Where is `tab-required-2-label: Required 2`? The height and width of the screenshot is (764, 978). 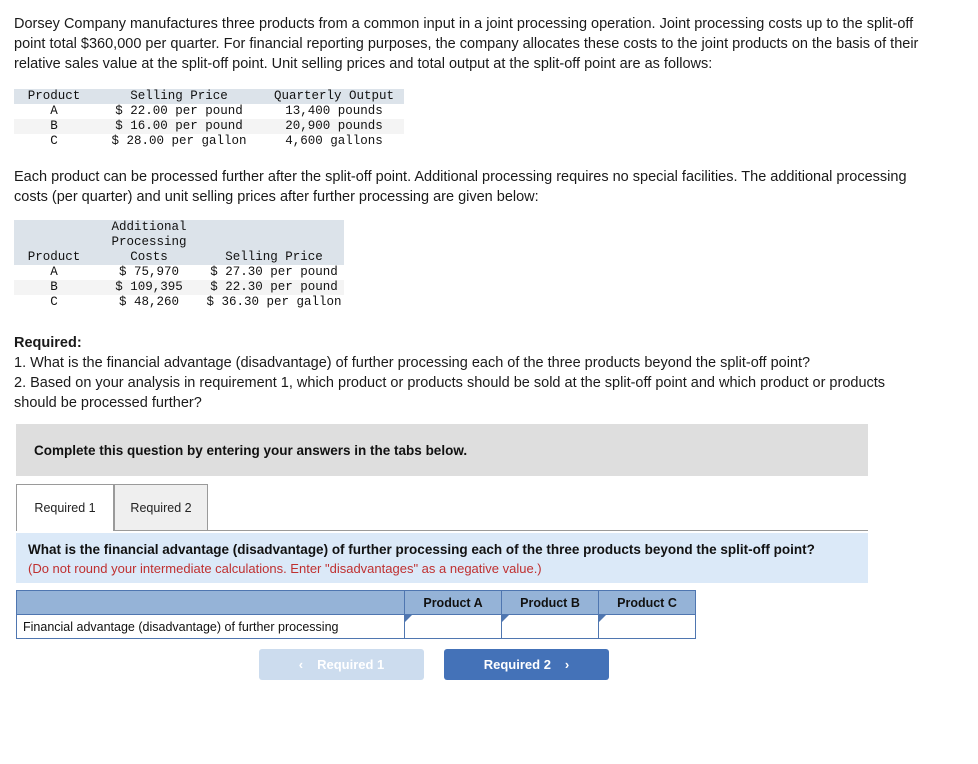 tab-required-2-label: Required 2 is located at coordinates (161, 507).